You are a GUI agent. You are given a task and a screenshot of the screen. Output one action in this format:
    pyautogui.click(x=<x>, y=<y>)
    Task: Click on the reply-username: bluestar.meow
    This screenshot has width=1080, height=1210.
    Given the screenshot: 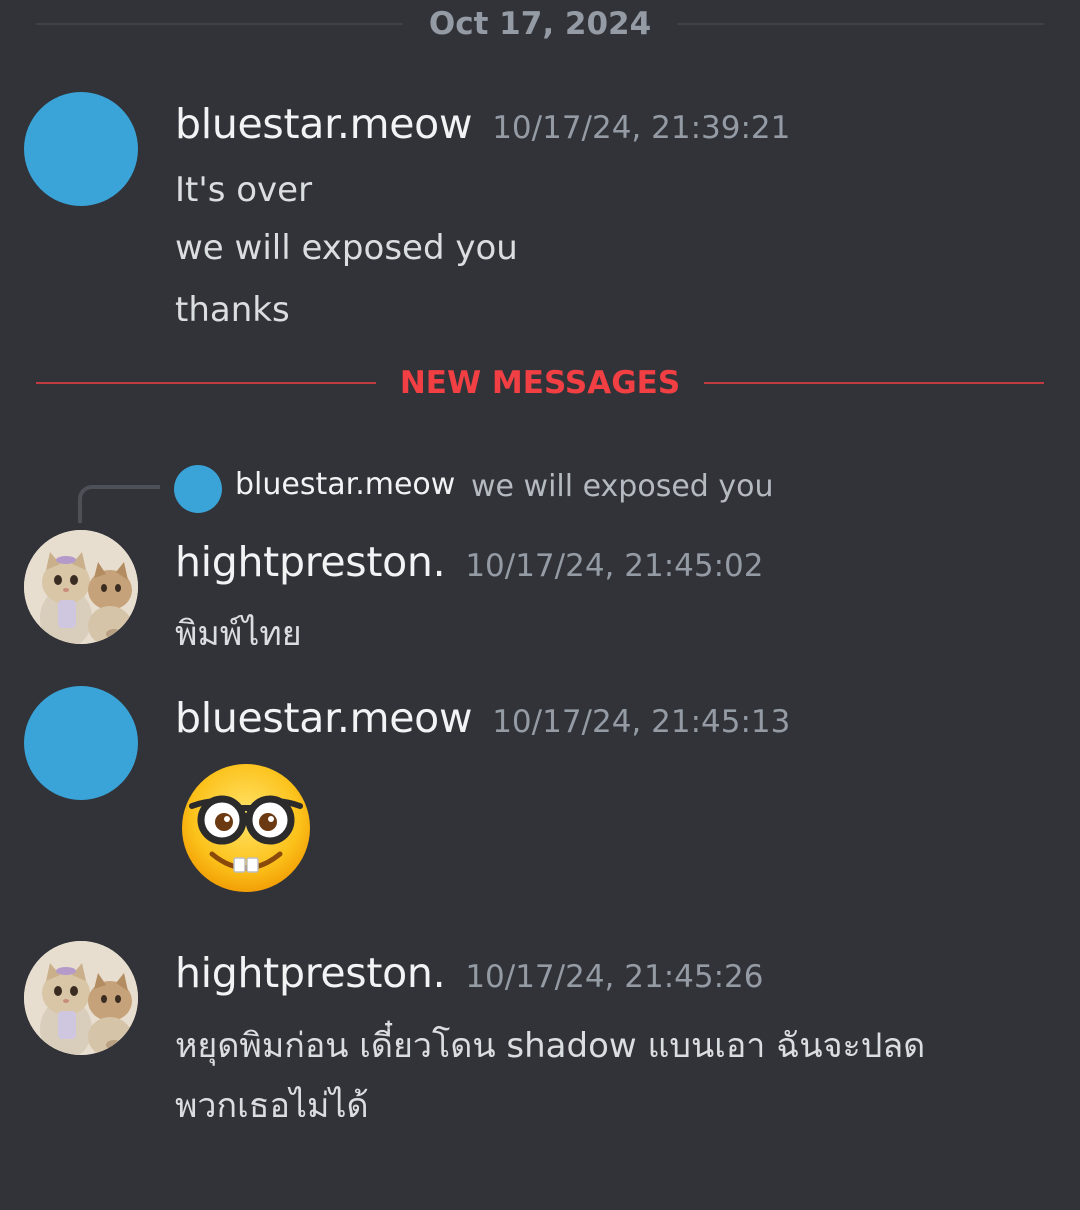 What is the action you would take?
    pyautogui.click(x=345, y=484)
    